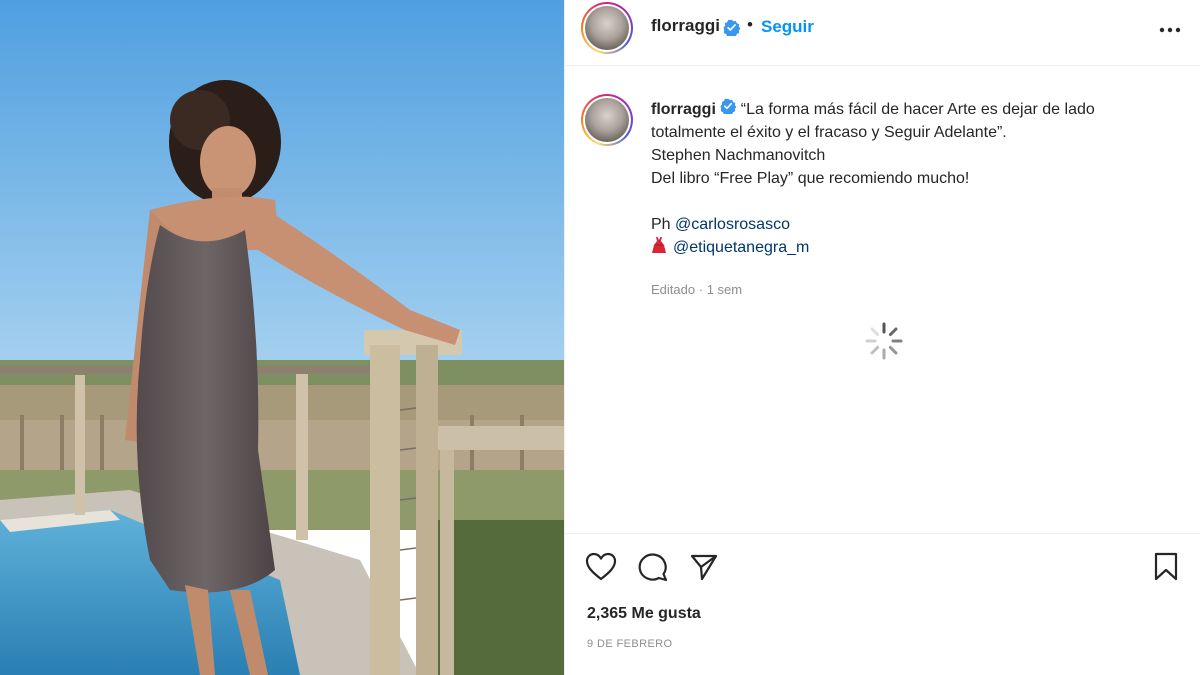 This screenshot has width=1200, height=675. Describe the element at coordinates (644, 614) in the screenshot. I see `likes-count: 2,365 Me gusta` at that location.